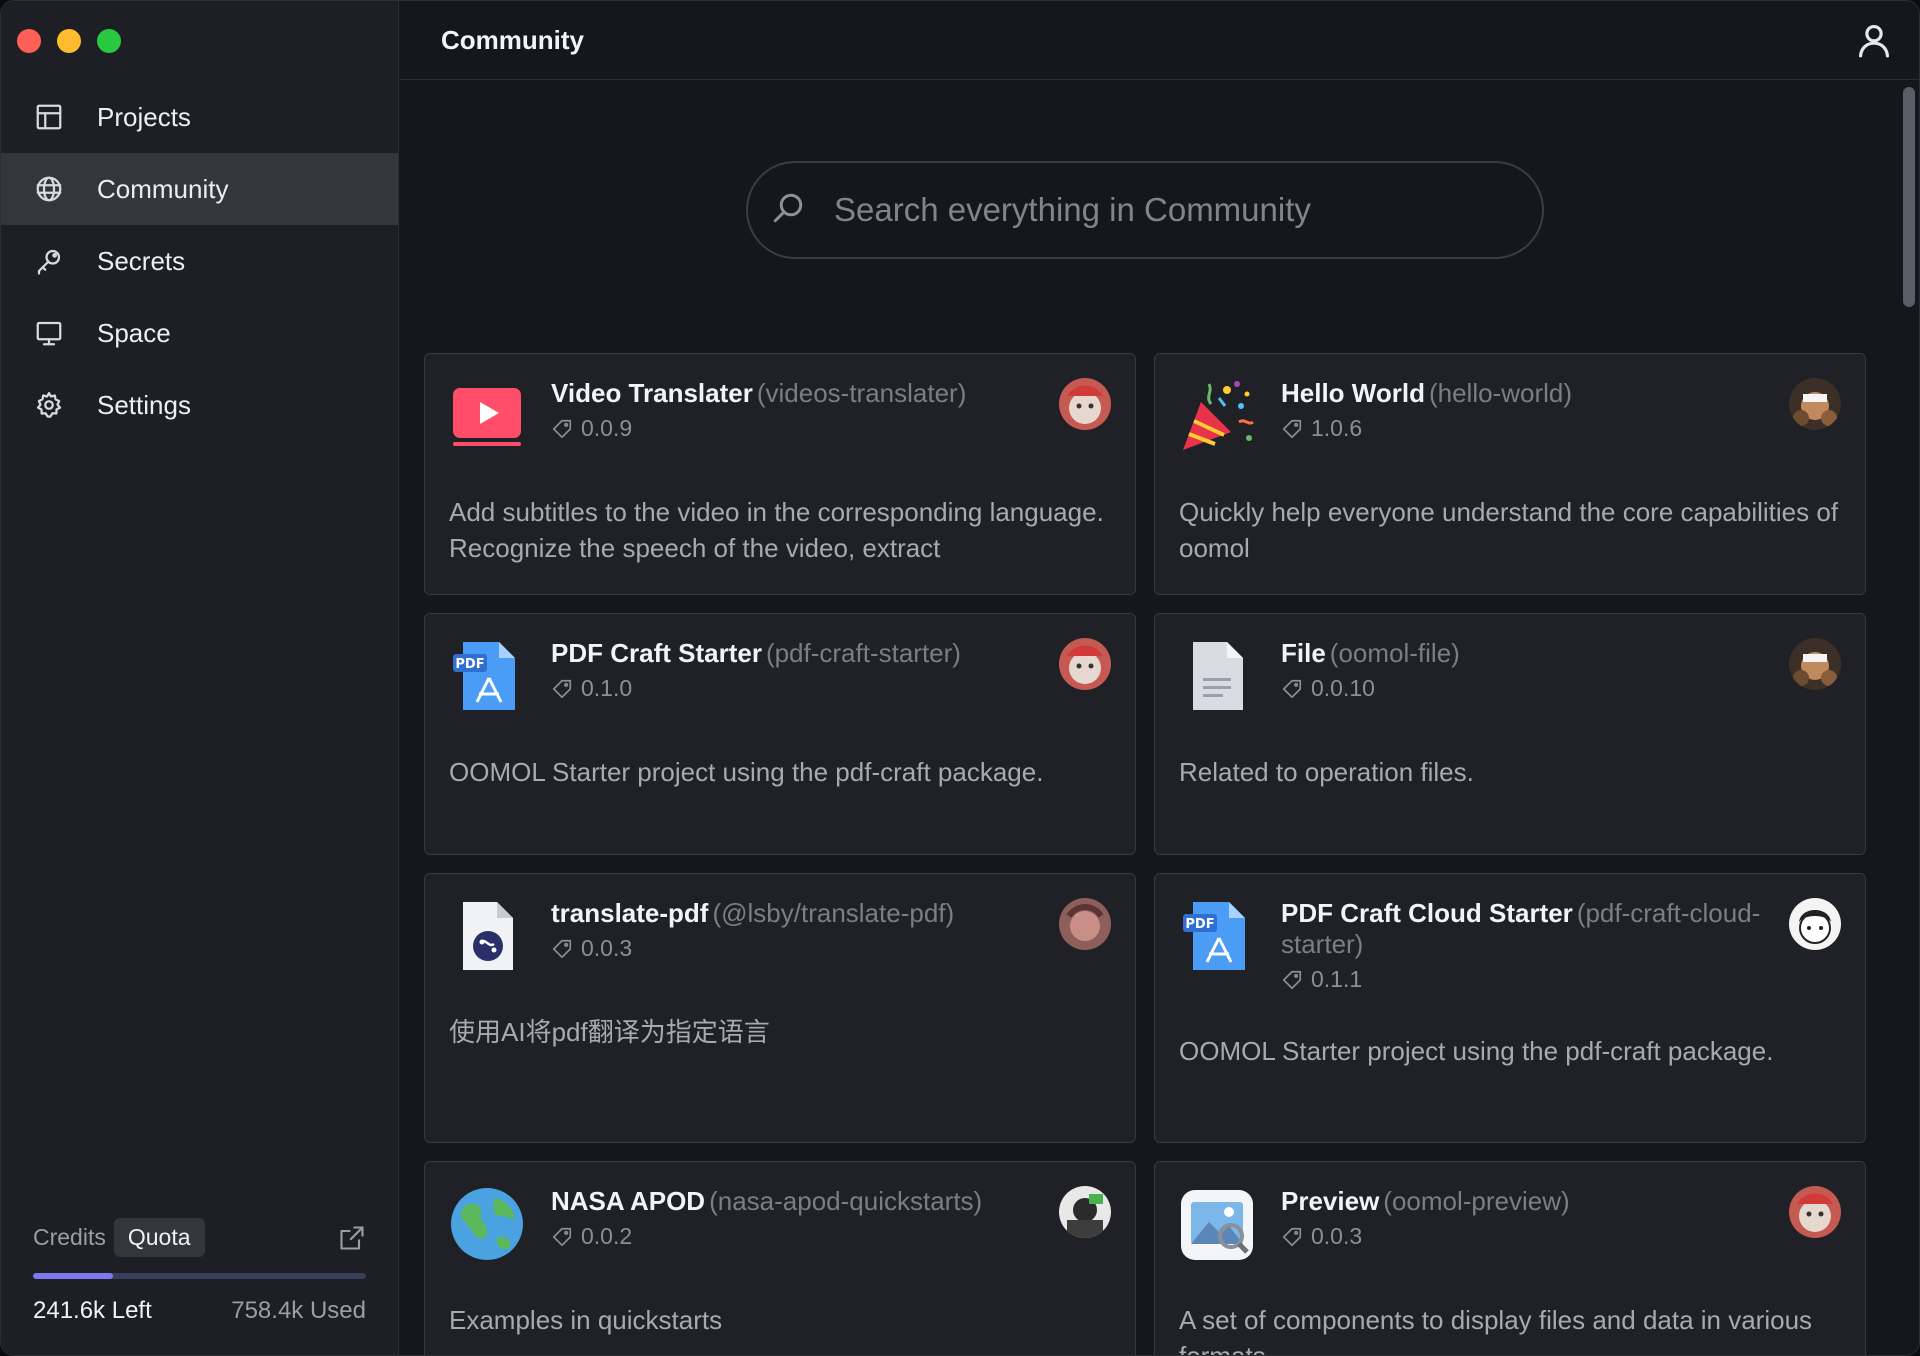 The height and width of the screenshot is (1356, 1920). What do you see at coordinates (1394, 653) in the screenshot?
I see `package-slug: (oomol-file)` at bounding box center [1394, 653].